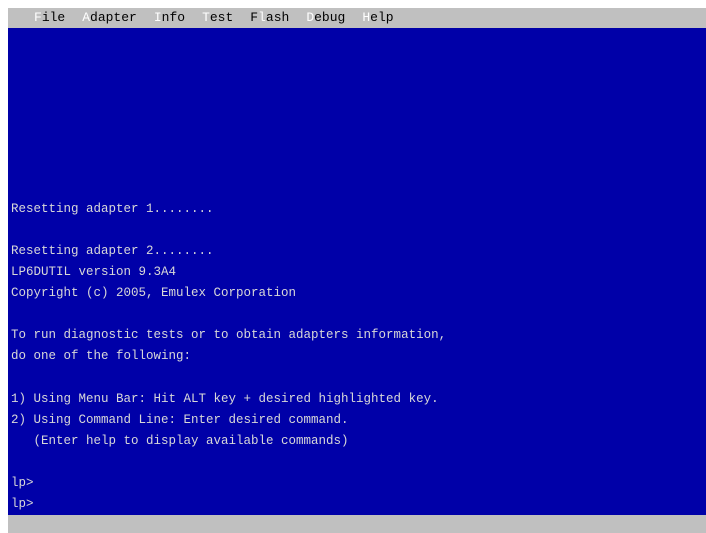  I want to click on menu-help-hotkey: H, so click(366, 17).